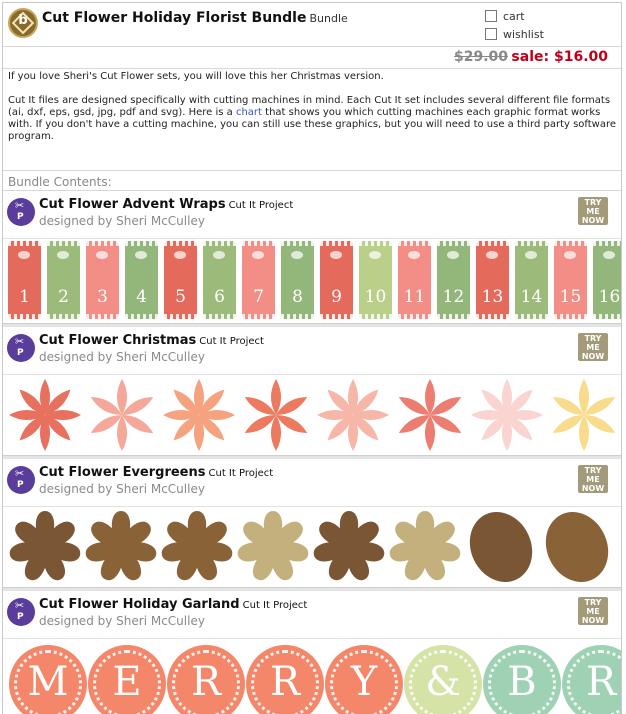 Image resolution: width=626 pixels, height=714 pixels. Describe the element at coordinates (531, 280) in the screenshot. I see `advent-wrap-tile: 14` at that location.